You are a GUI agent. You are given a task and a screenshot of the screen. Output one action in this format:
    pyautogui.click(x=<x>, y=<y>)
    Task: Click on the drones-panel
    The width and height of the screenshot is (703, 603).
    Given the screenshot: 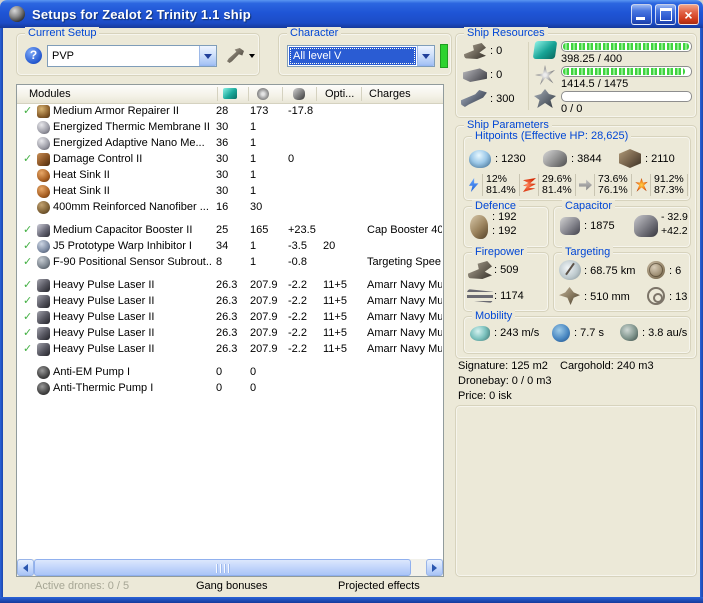 What is the action you would take?
    pyautogui.click(x=576, y=491)
    